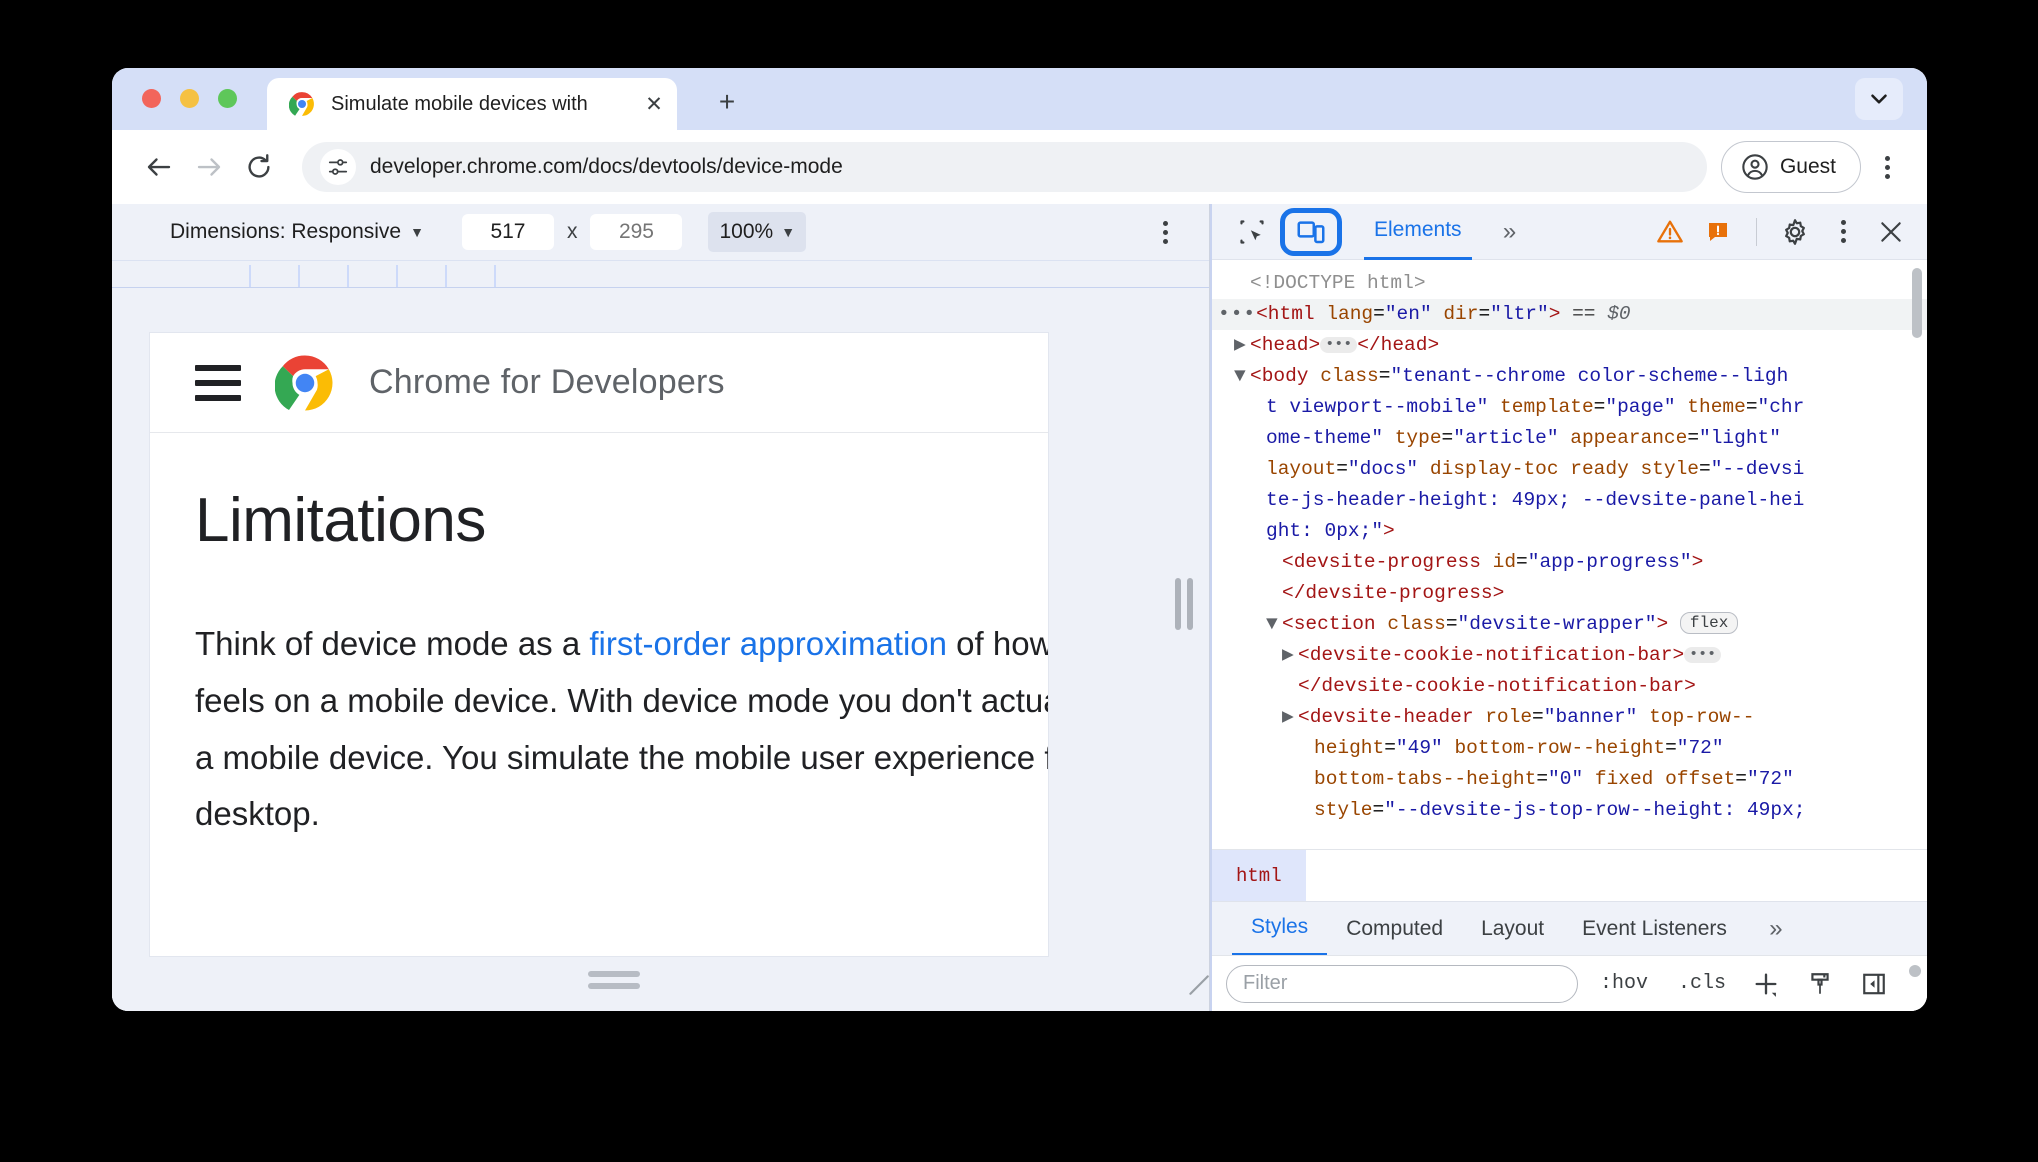  What do you see at coordinates (660, 274) in the screenshot?
I see `viewport-ruler` at bounding box center [660, 274].